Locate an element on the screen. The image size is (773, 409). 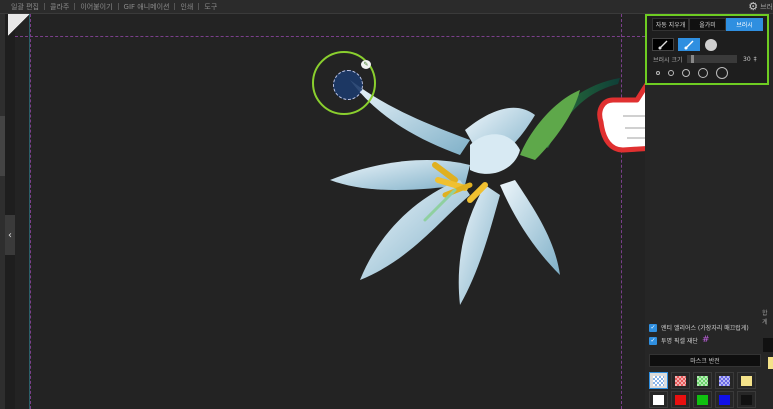
panel-title-truncated: 브러 is located at coordinates (766, 6).